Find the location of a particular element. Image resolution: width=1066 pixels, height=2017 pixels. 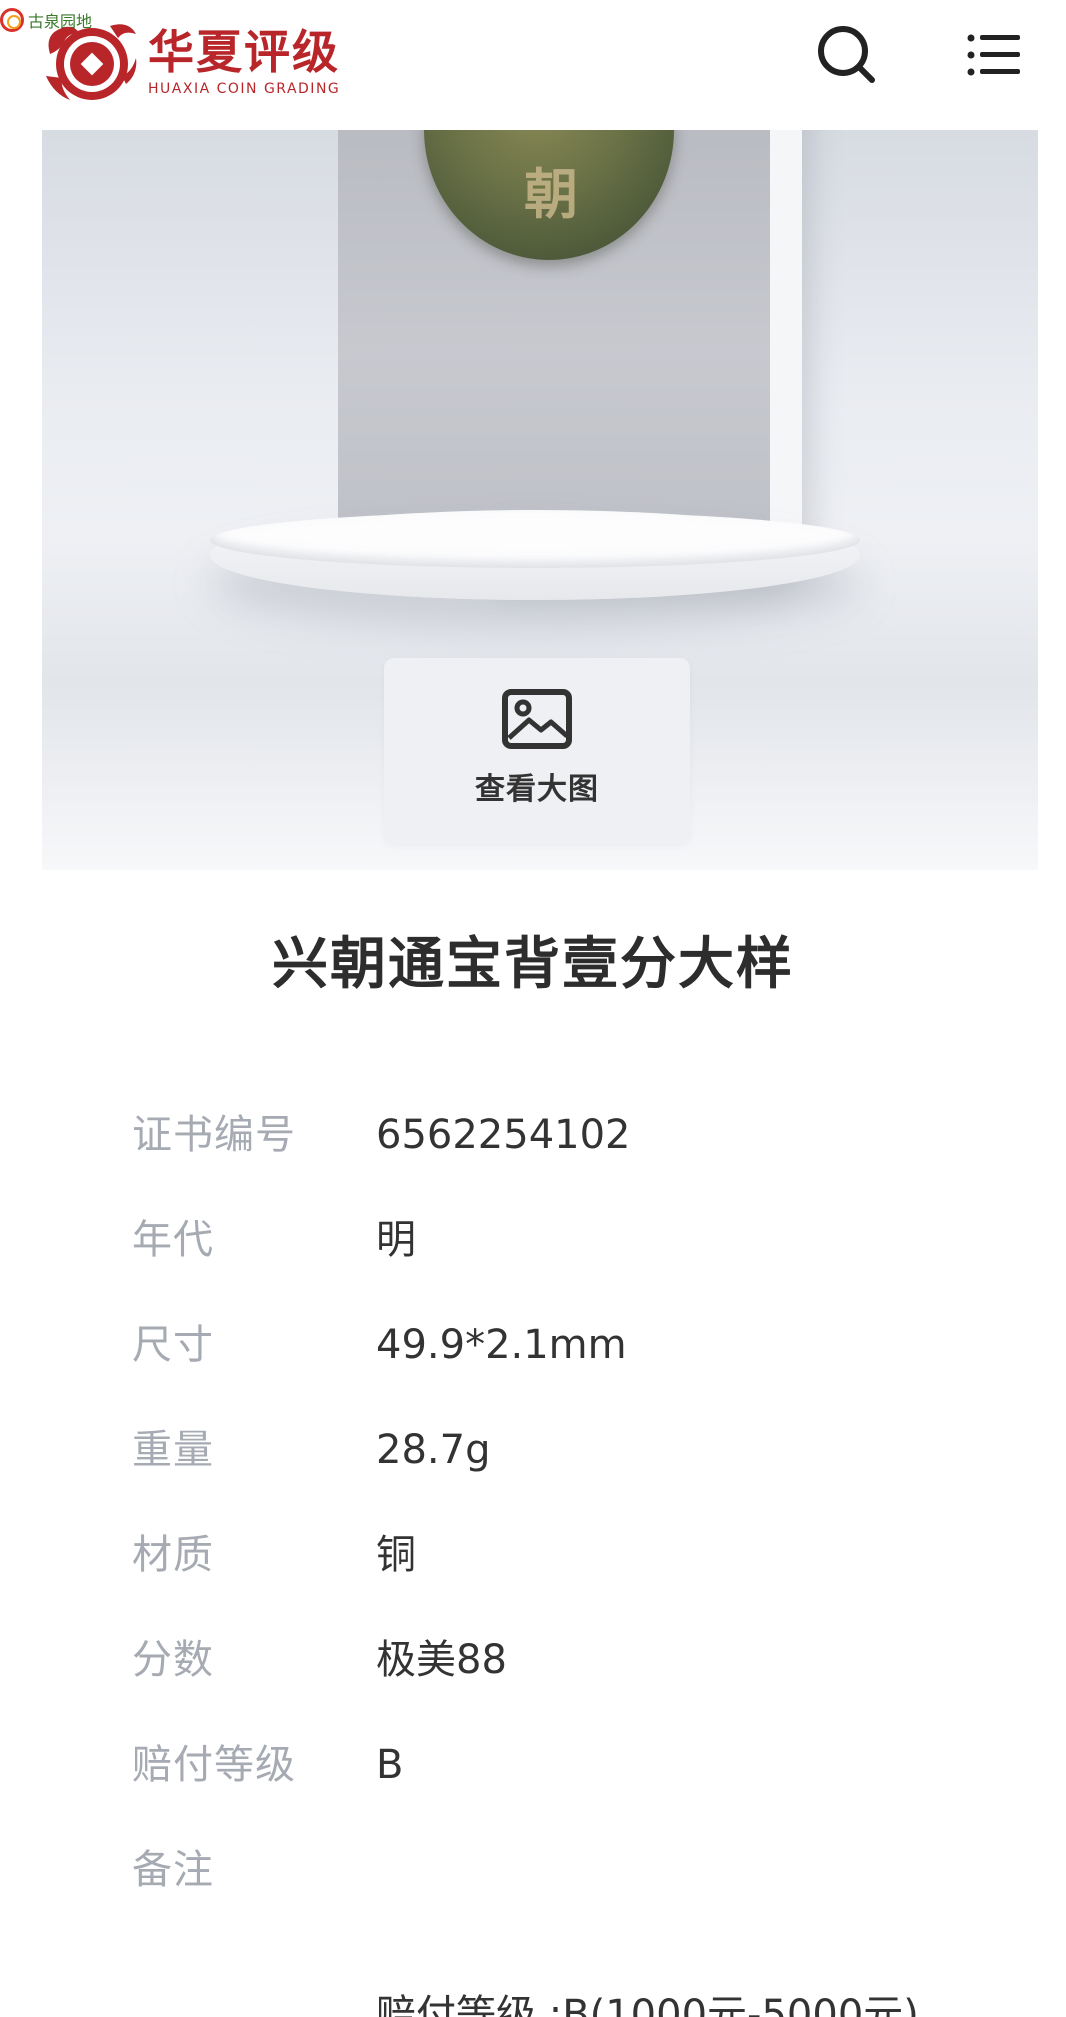

coin-image: 朝 背 兴 is located at coordinates (549, 195).